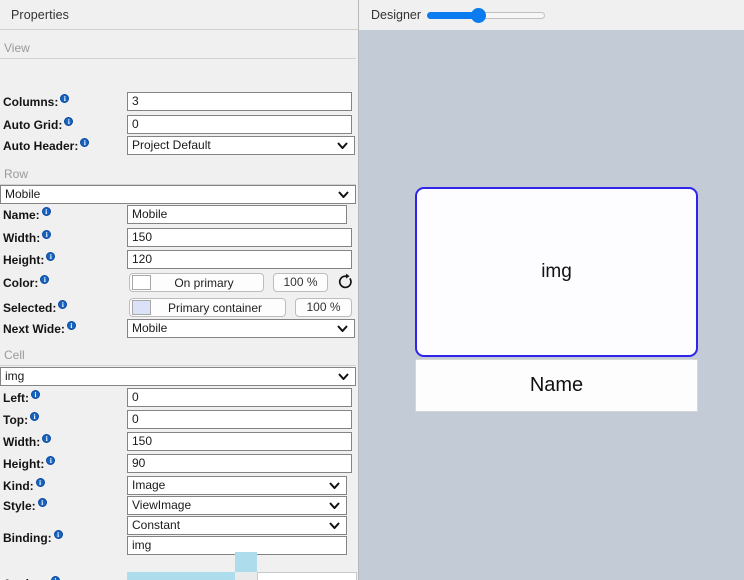 The width and height of the screenshot is (744, 580). Describe the element at coordinates (551, 15) in the screenshot. I see `designer-titlebar: Designer` at that location.